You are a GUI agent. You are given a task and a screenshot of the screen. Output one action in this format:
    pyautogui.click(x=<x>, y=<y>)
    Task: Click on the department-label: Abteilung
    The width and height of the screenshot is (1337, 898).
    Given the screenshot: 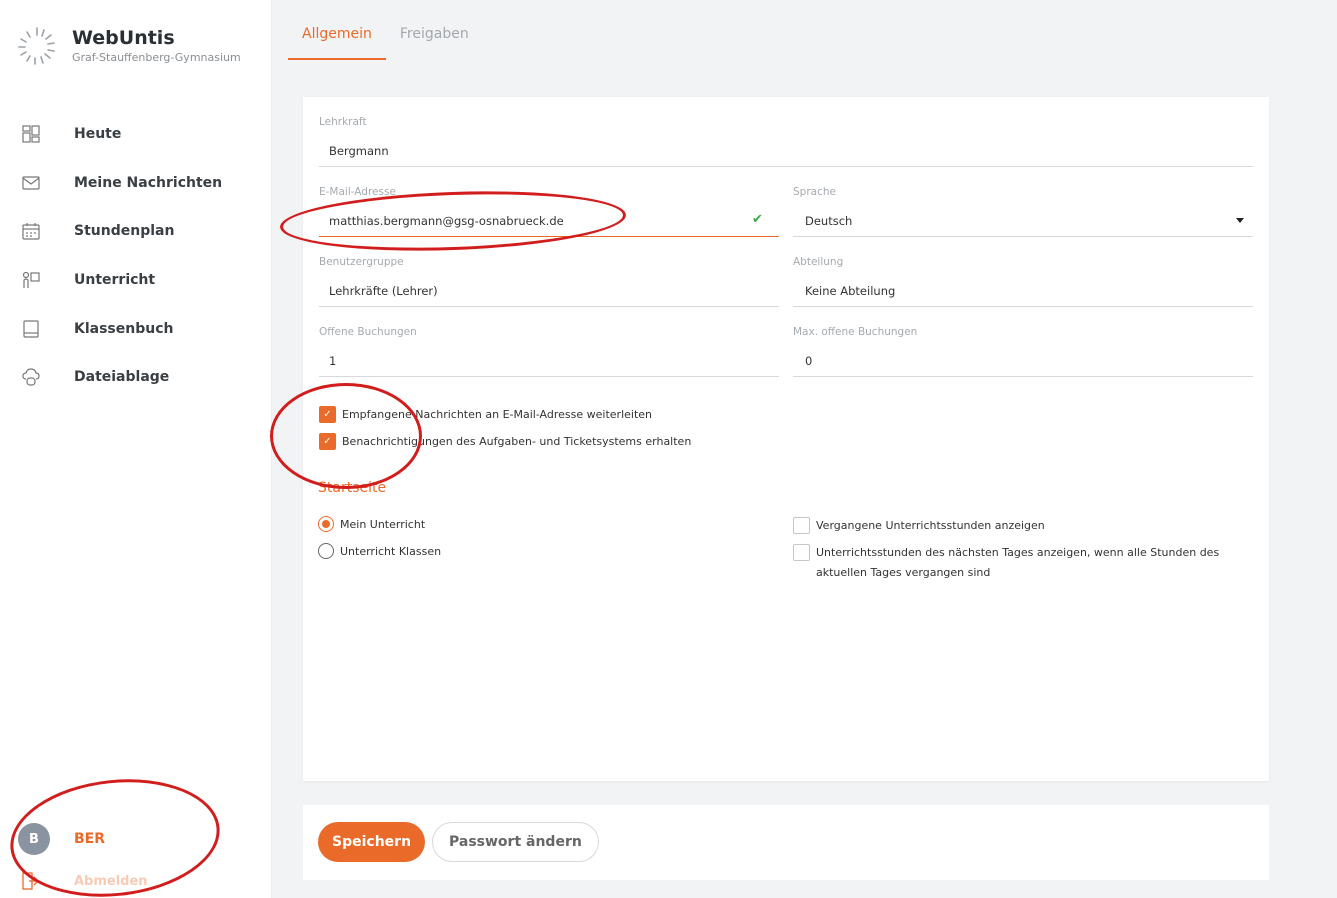 What is the action you would take?
    pyautogui.click(x=818, y=262)
    